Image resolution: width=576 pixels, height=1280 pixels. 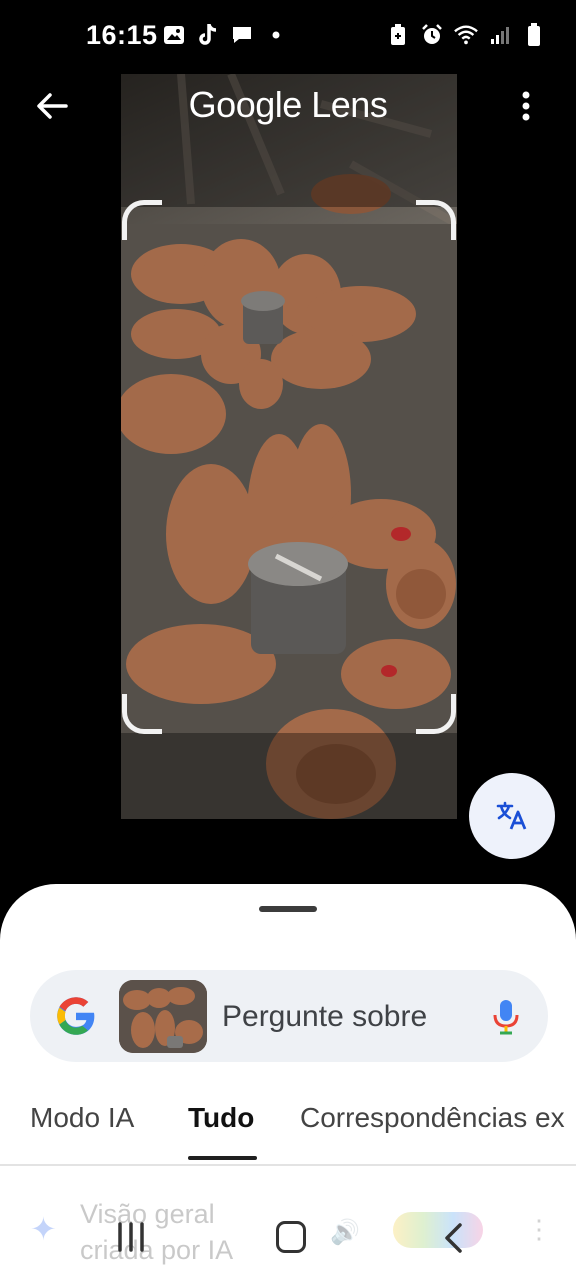 I want to click on app-title: Google Lens, so click(x=288, y=104).